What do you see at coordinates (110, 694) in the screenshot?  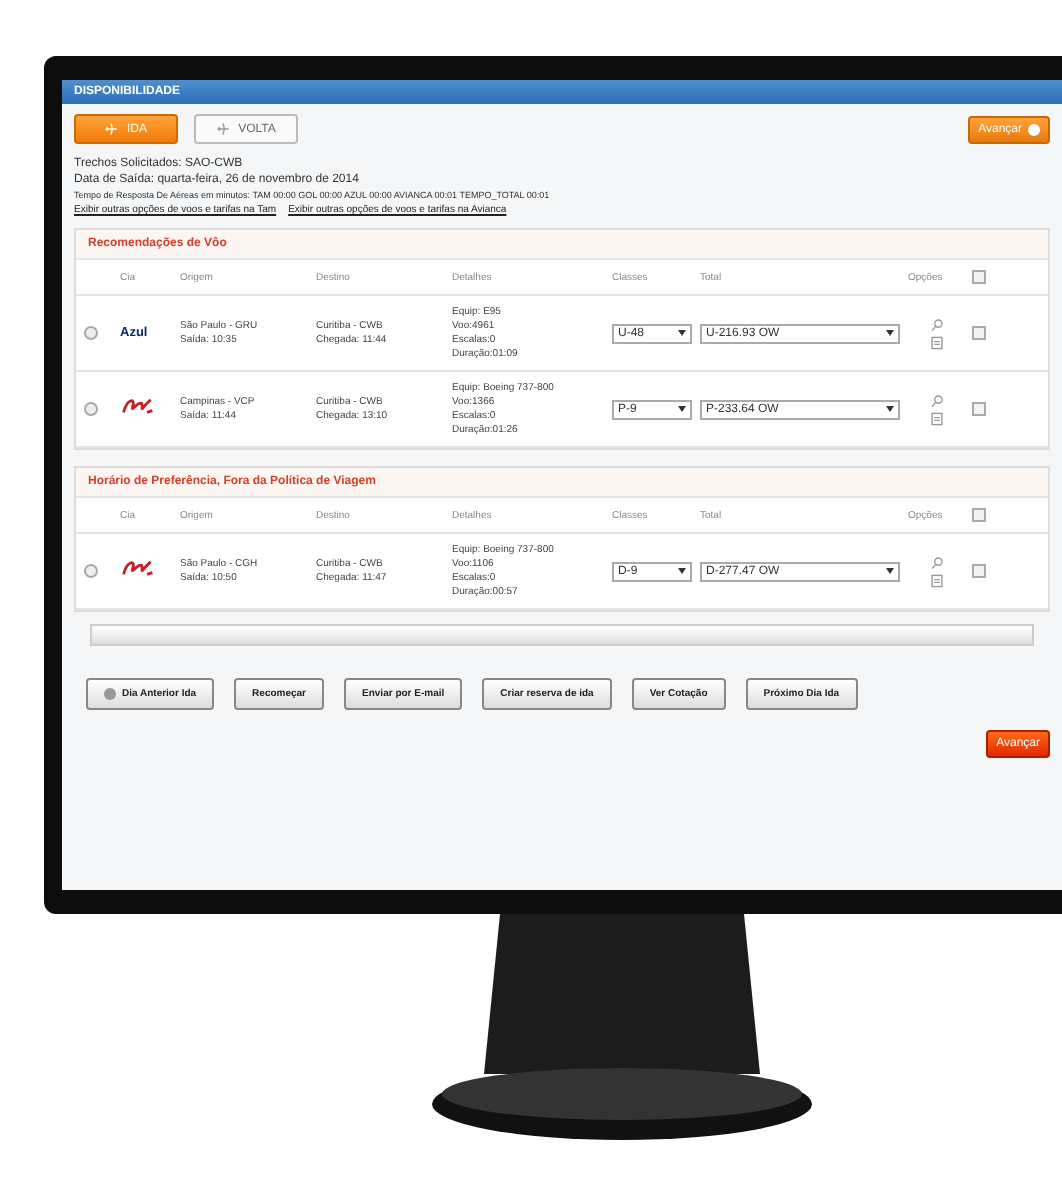 I see `circle-icon` at bounding box center [110, 694].